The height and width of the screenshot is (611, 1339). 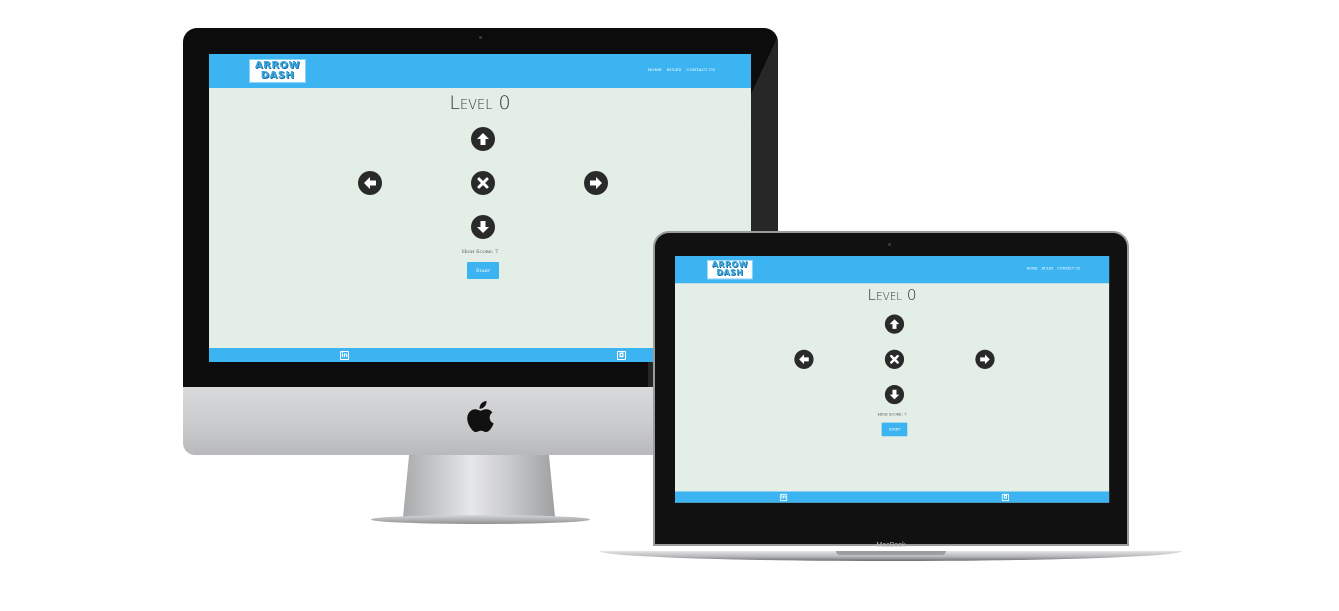 I want to click on imac-stand-neck, so click(x=479, y=486).